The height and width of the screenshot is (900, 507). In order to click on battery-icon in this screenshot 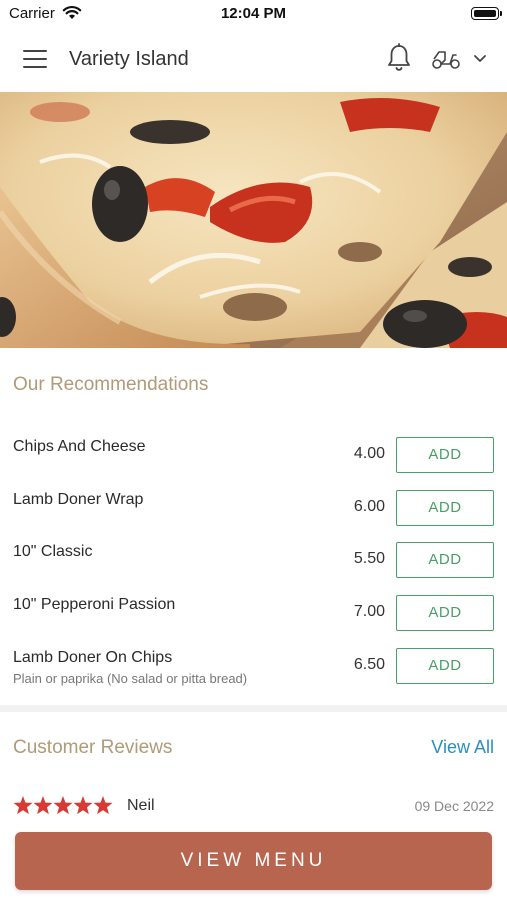, I will do `click(485, 13)`.